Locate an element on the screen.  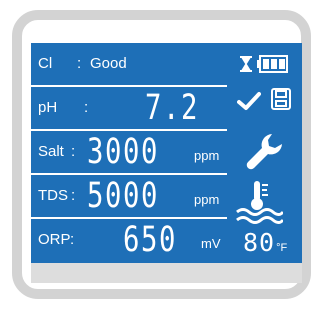
reading-row-salt: Salt : 3000 ppm is located at coordinates (129, 152).